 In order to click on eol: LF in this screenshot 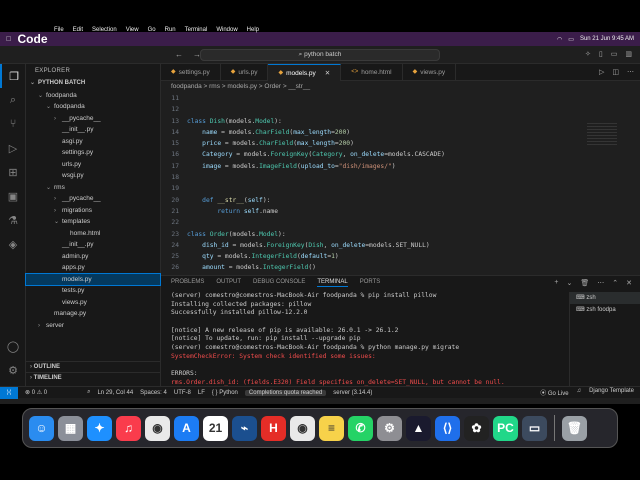, I will do `click(201, 393)`.